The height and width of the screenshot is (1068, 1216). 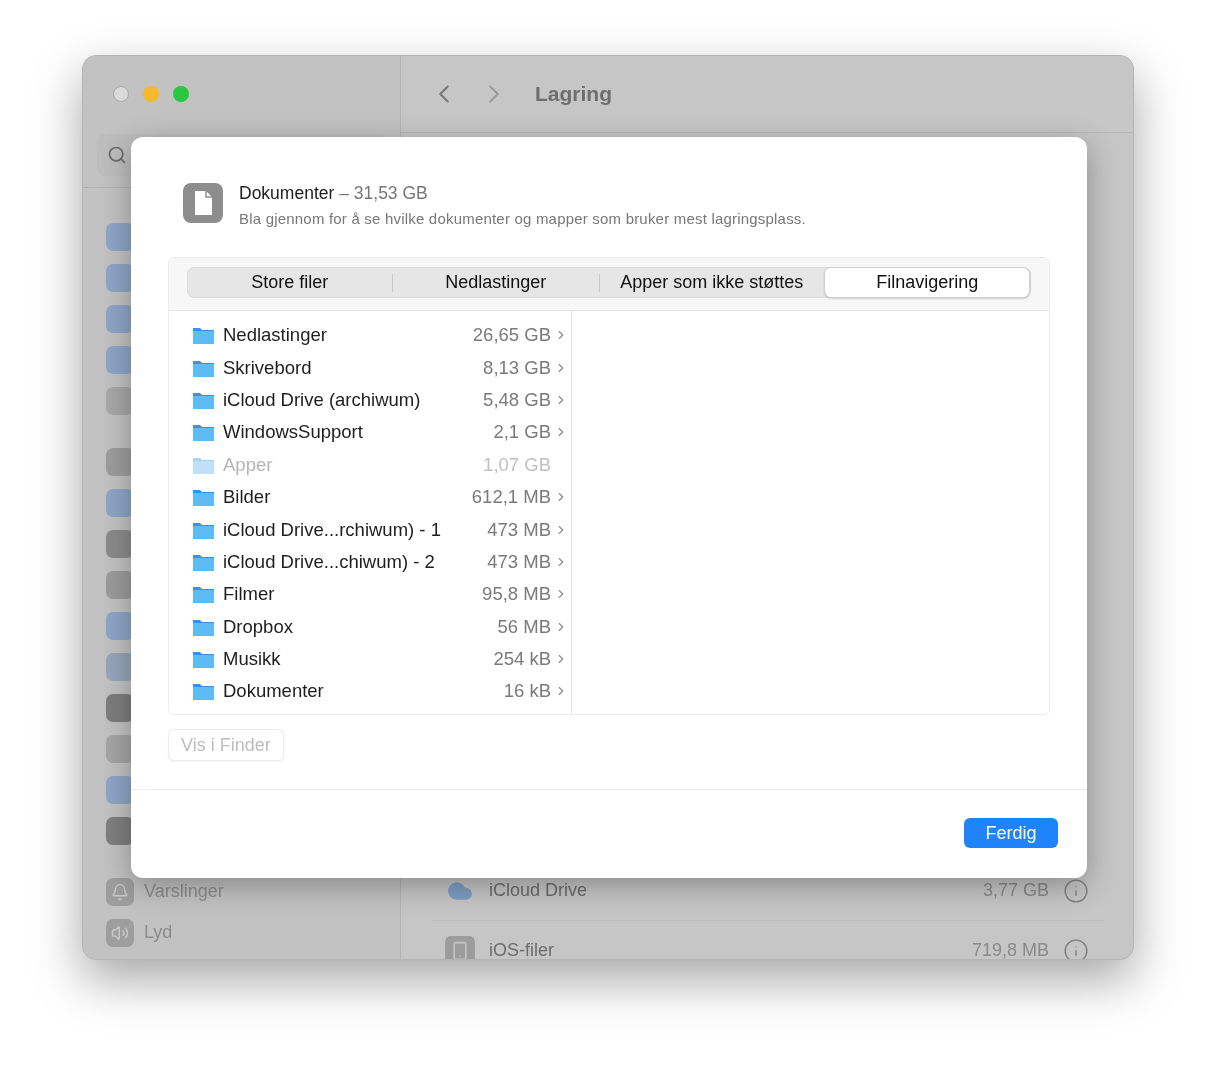 I want to click on folder-size: 95,8 MB, so click(x=516, y=594).